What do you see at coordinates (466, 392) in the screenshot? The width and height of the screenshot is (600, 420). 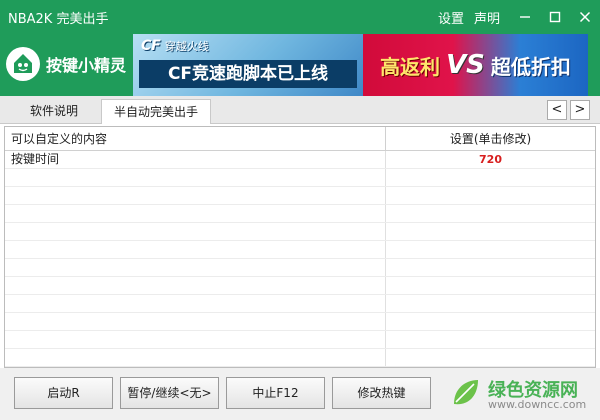 I see `leaf-logo-icon` at bounding box center [466, 392].